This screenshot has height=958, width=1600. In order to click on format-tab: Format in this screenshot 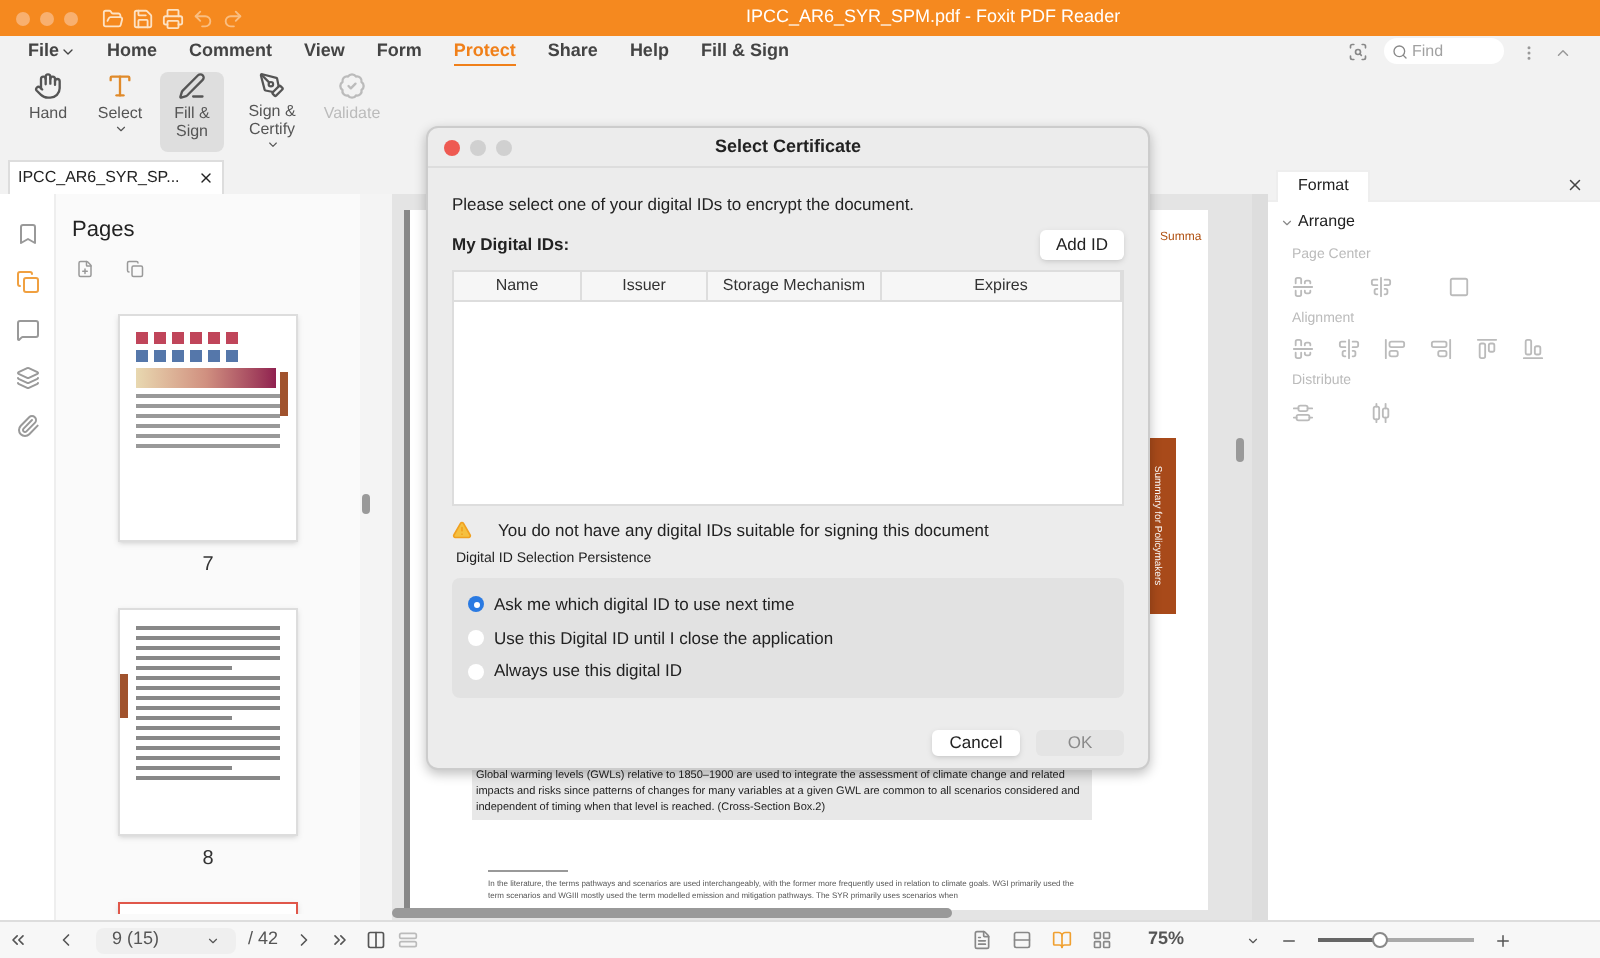, I will do `click(1323, 185)`.